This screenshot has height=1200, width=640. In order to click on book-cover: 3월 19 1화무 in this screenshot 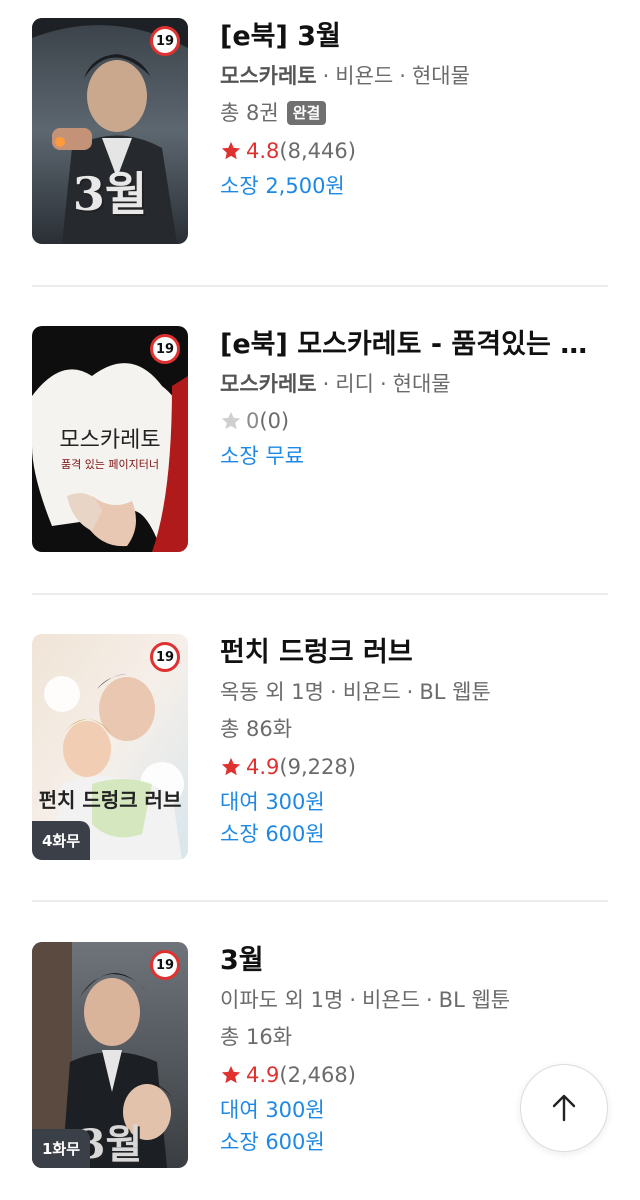, I will do `click(110, 1055)`.